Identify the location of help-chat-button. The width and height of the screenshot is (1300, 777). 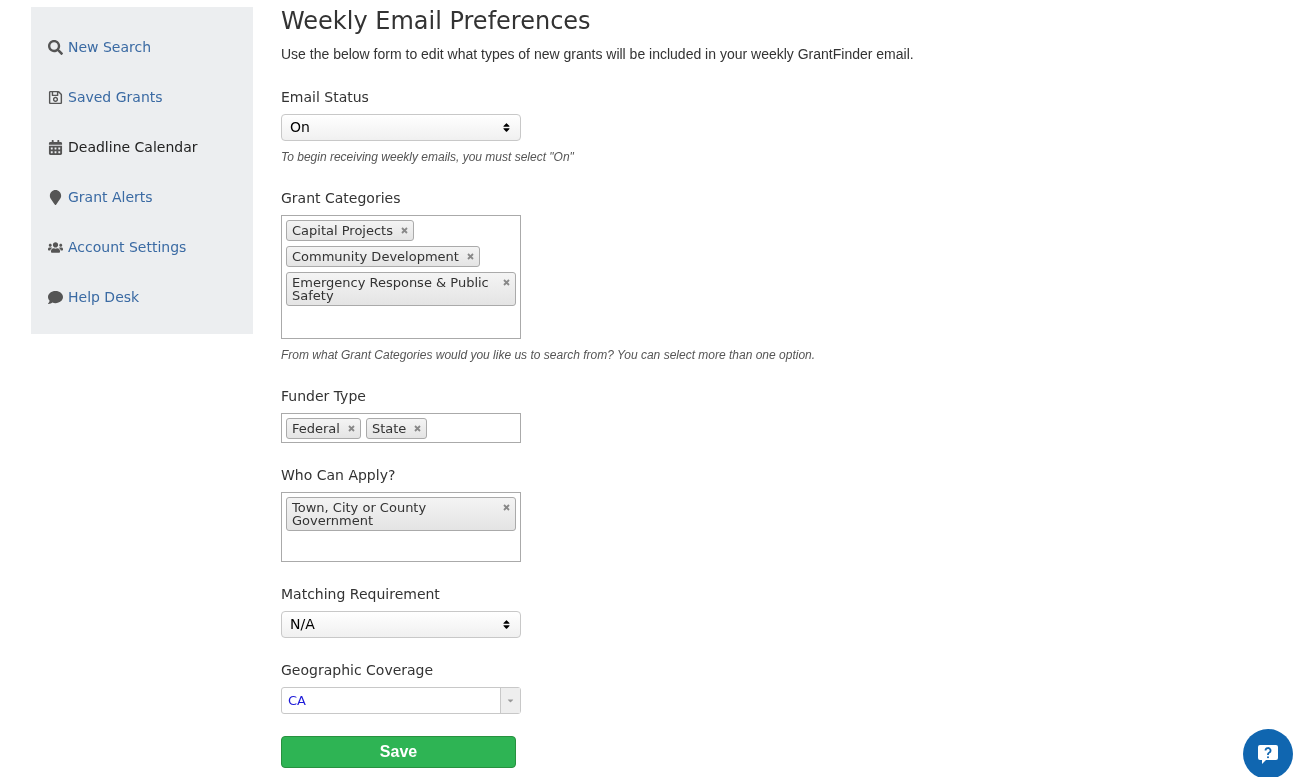
(1268, 753).